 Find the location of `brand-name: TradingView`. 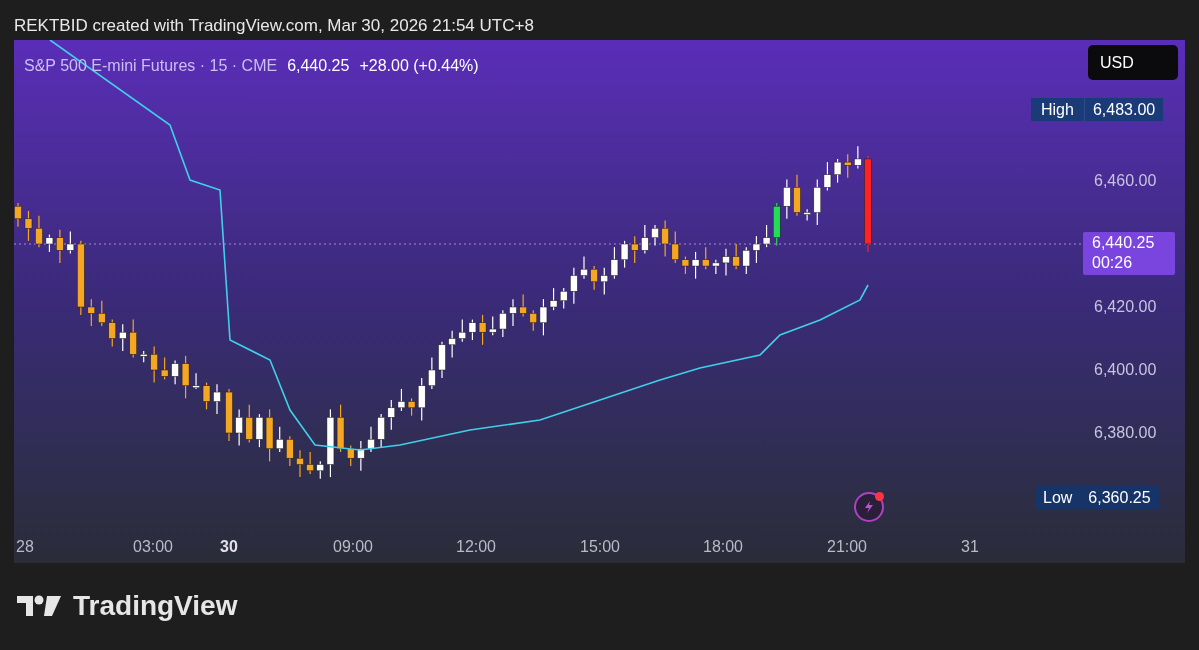

brand-name: TradingView is located at coordinates (155, 606).